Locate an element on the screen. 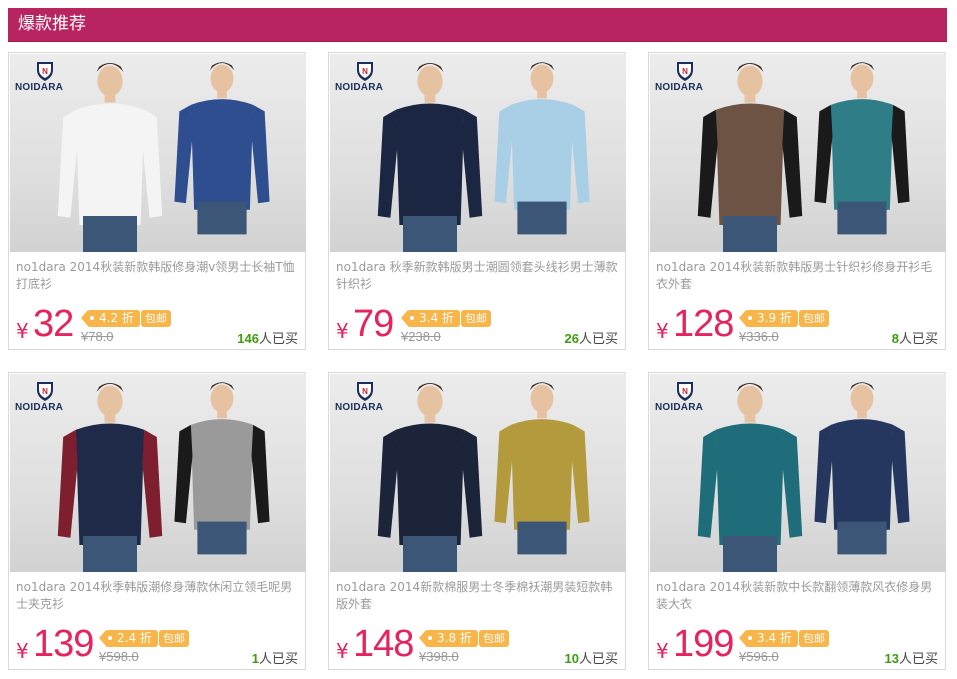  discount-badge: 4.2 折 is located at coordinates (110, 318).